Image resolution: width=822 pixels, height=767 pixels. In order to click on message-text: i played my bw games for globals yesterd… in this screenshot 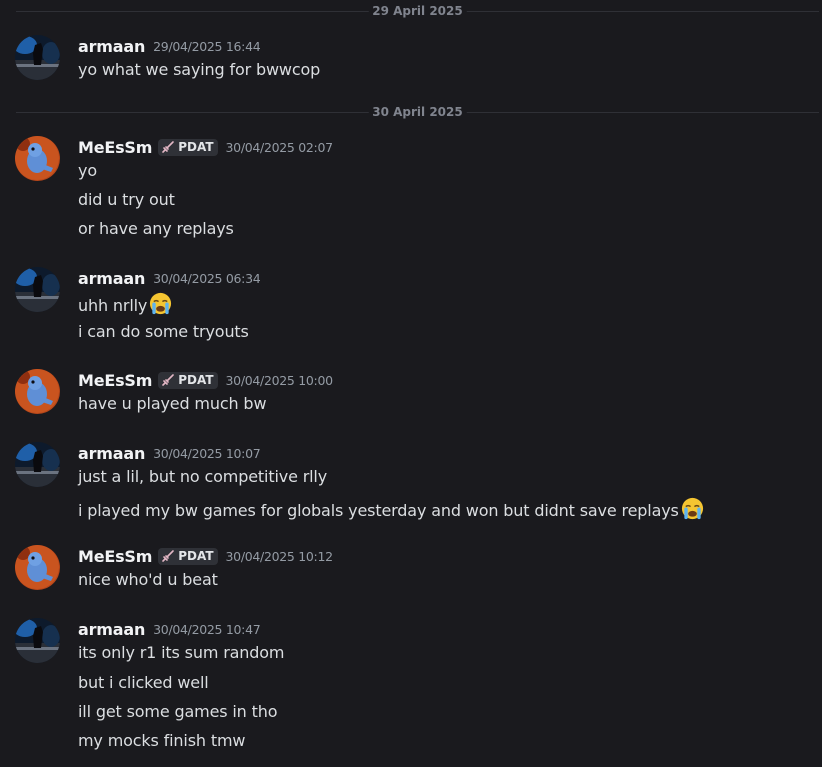, I will do `click(378, 510)`.